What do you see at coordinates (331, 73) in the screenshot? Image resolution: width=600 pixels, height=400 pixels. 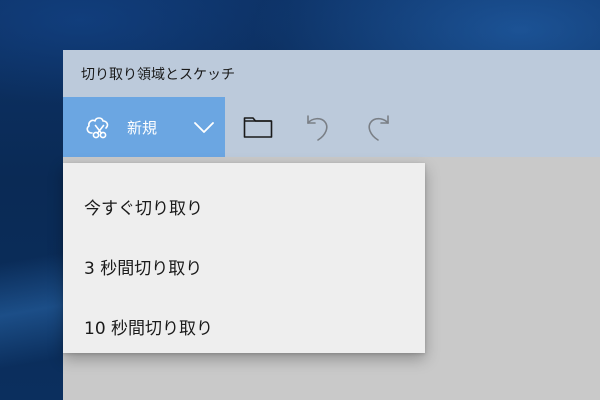 I see `title-bar: 切り取り領域とスケッチ` at bounding box center [331, 73].